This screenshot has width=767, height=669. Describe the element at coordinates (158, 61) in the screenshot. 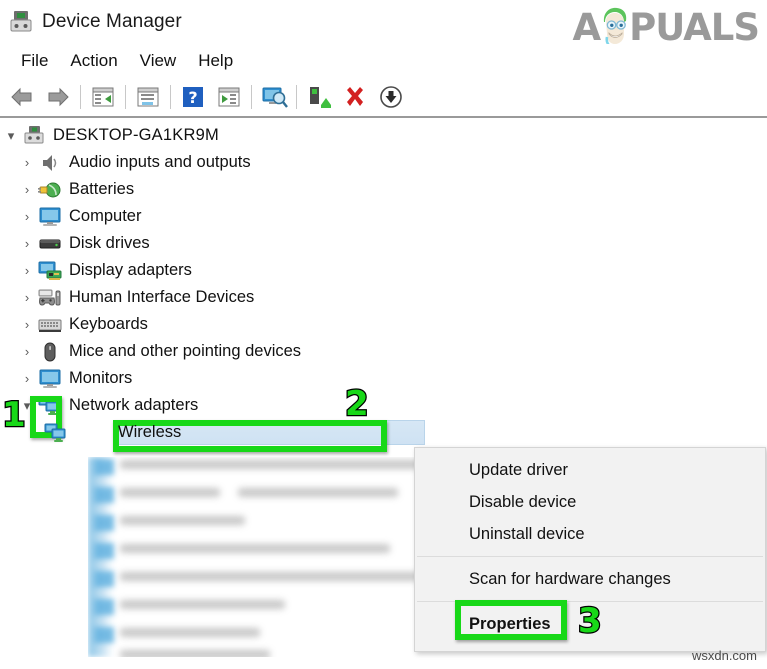

I see `menu-view: View` at that location.